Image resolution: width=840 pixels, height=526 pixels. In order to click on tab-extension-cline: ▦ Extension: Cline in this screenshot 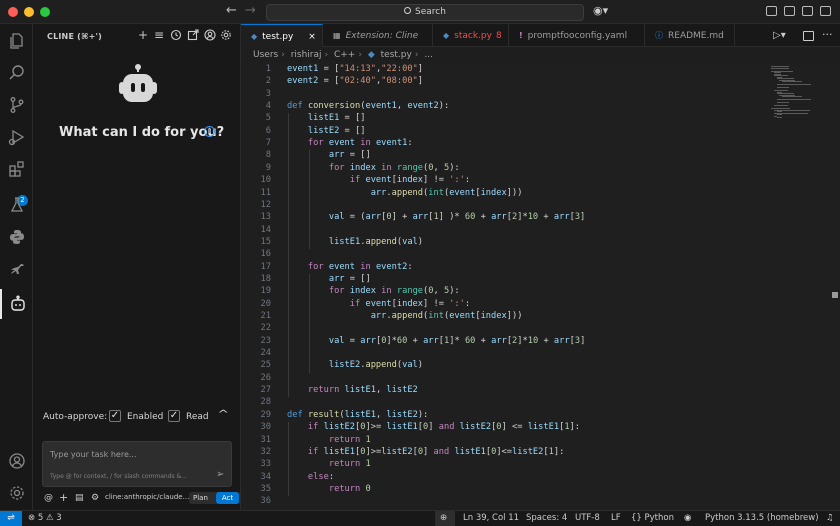, I will do `click(378, 35)`.